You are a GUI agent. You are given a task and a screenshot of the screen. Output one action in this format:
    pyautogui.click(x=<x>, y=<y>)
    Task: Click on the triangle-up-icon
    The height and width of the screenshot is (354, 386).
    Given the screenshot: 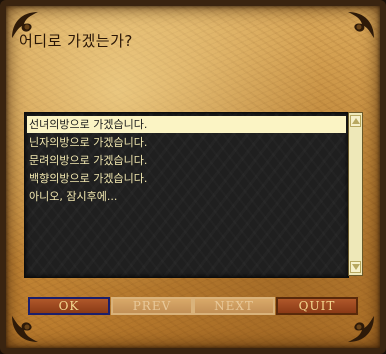 What is the action you would take?
    pyautogui.click(x=355, y=121)
    